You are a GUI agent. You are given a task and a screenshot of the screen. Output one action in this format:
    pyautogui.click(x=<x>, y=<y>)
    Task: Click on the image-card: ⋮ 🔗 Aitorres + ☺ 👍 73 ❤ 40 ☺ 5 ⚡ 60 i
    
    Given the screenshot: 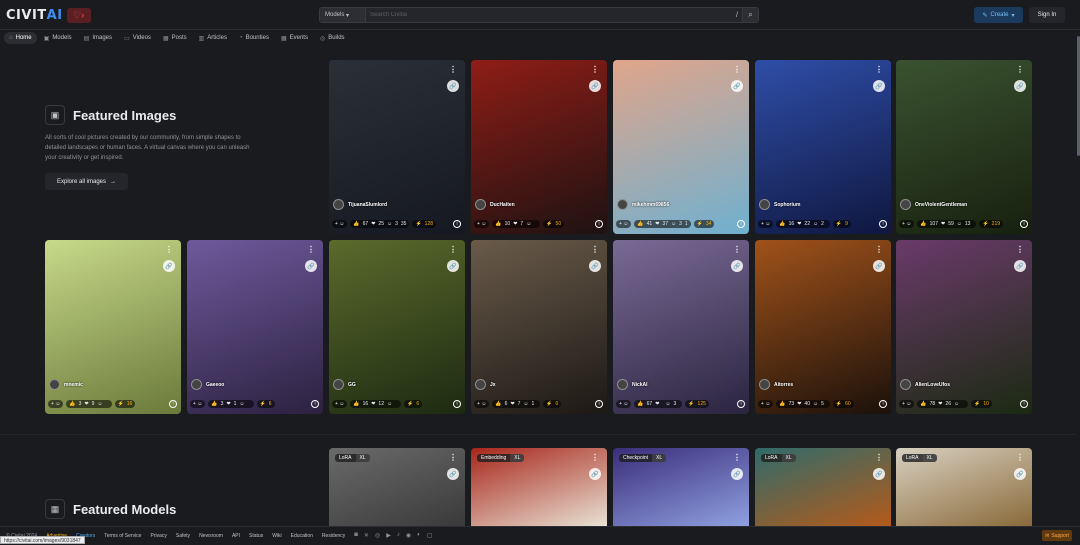 What is the action you would take?
    pyautogui.click(x=823, y=327)
    